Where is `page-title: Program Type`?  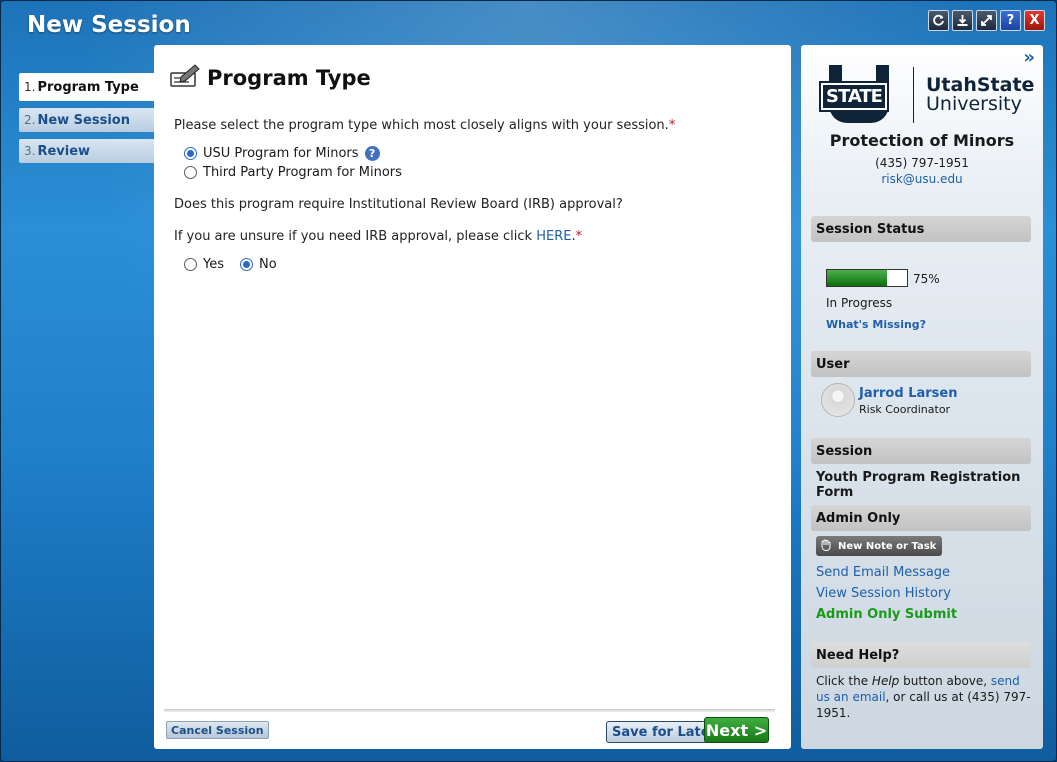 page-title: Program Type is located at coordinates (289, 78).